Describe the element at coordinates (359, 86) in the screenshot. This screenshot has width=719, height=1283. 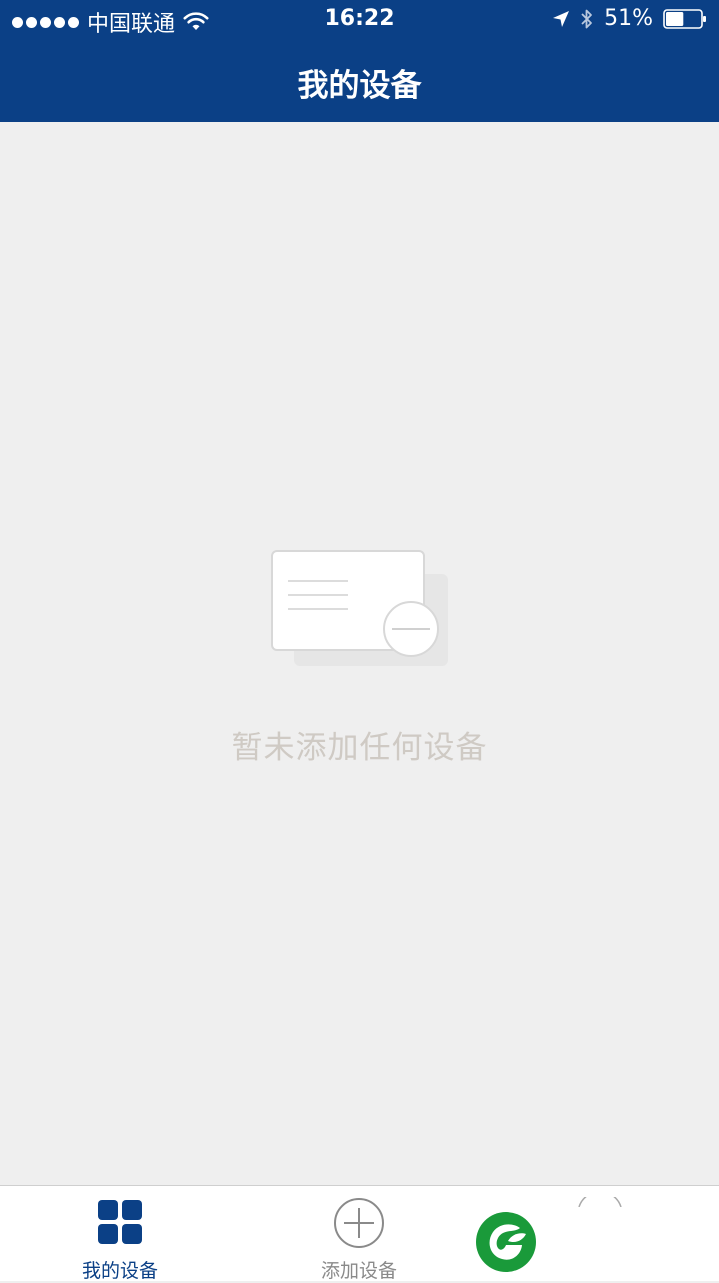
I see `page-title: 我的设备` at that location.